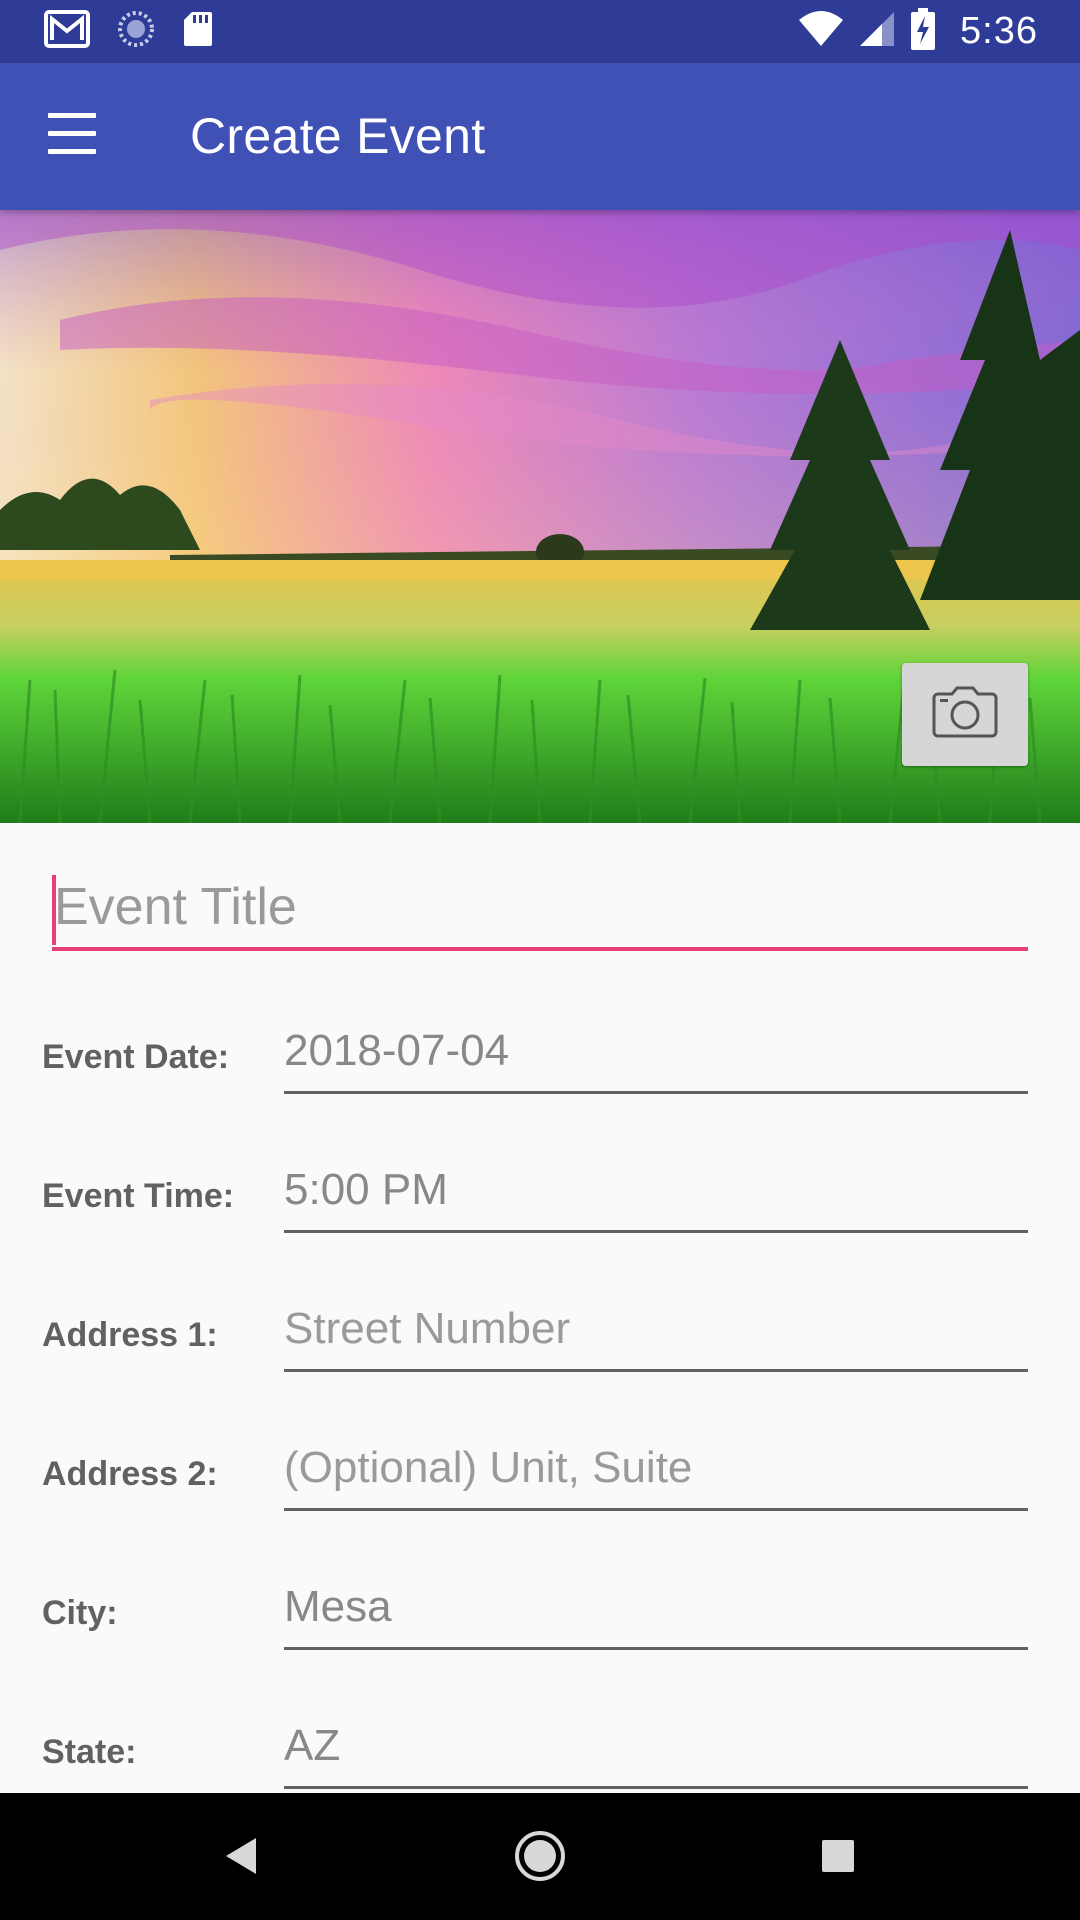 This screenshot has width=1080, height=1920. Describe the element at coordinates (72, 136) in the screenshot. I see `hamburger-menu-icon` at that location.